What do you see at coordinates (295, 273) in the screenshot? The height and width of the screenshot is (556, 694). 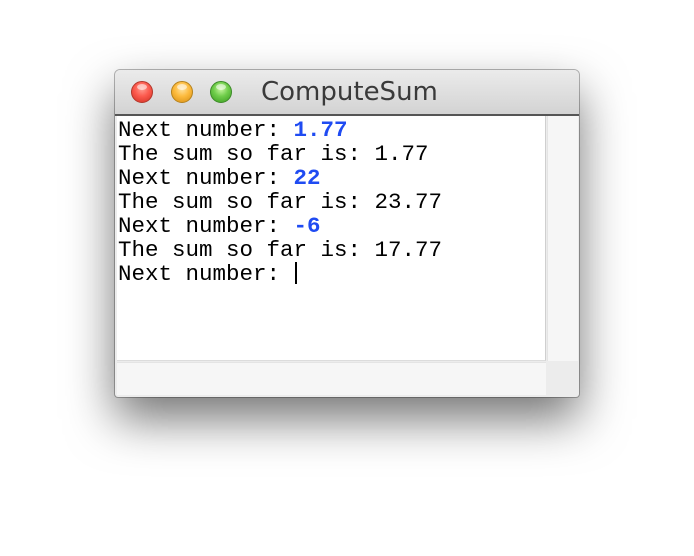 I see `text-cursor` at bounding box center [295, 273].